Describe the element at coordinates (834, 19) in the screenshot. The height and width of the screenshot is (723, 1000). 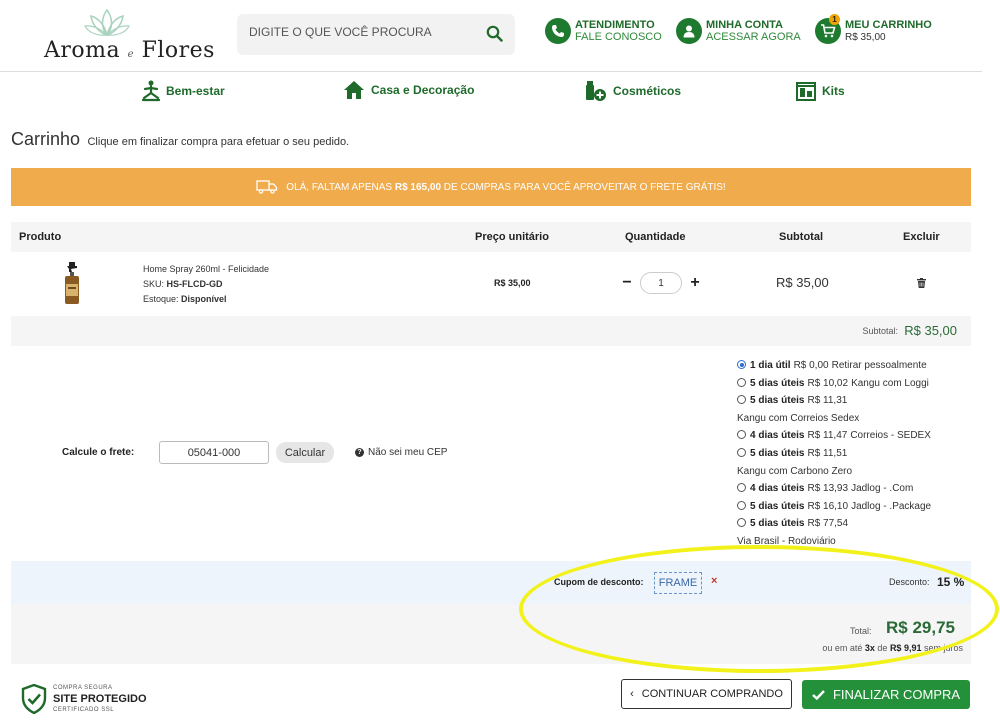
I see `cart-count-badge: 1` at that location.